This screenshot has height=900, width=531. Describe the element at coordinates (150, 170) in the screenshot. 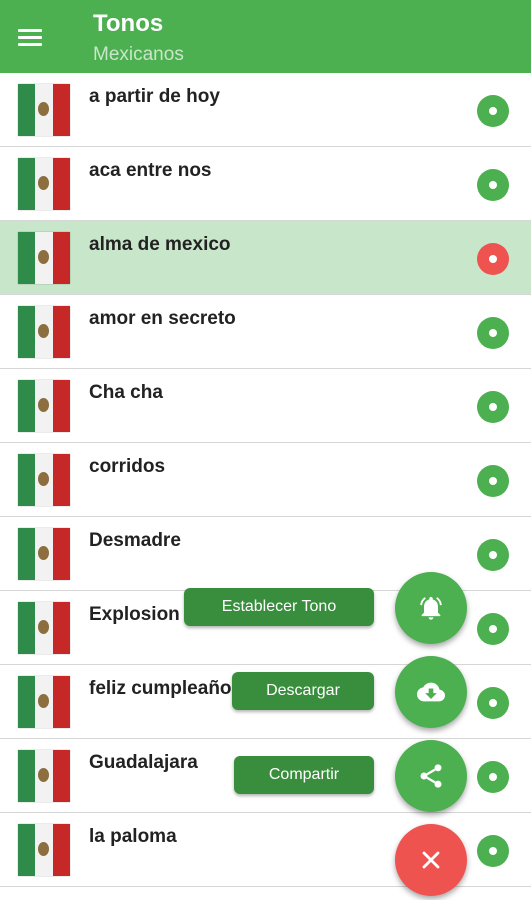

I see `tone-title: aca entre nos` at that location.